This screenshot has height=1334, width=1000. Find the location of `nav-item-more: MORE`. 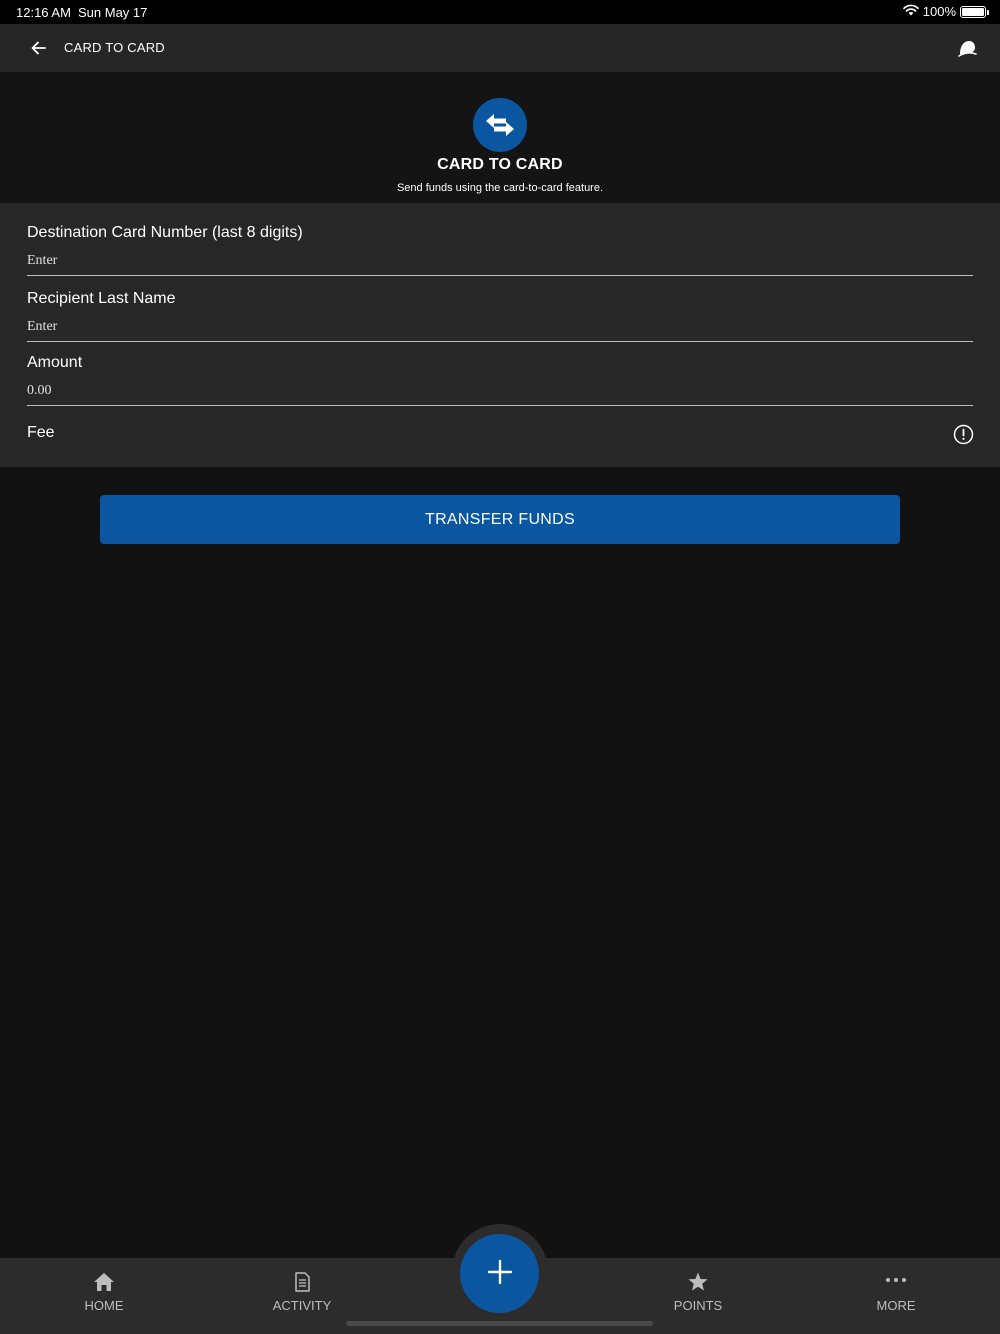

nav-item-more: MORE is located at coordinates (896, 1296).